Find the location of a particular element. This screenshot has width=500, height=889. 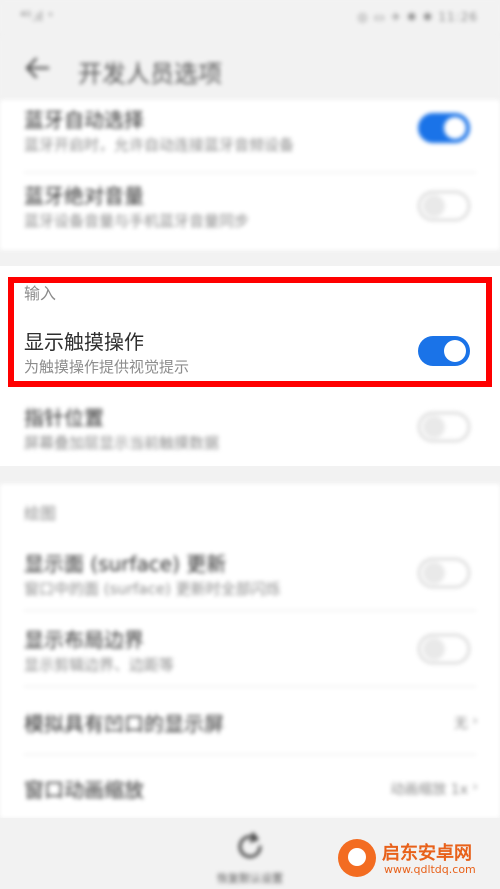

signal-icon: ⁴ᴳ.ıl ⁺ is located at coordinates (37, 17).